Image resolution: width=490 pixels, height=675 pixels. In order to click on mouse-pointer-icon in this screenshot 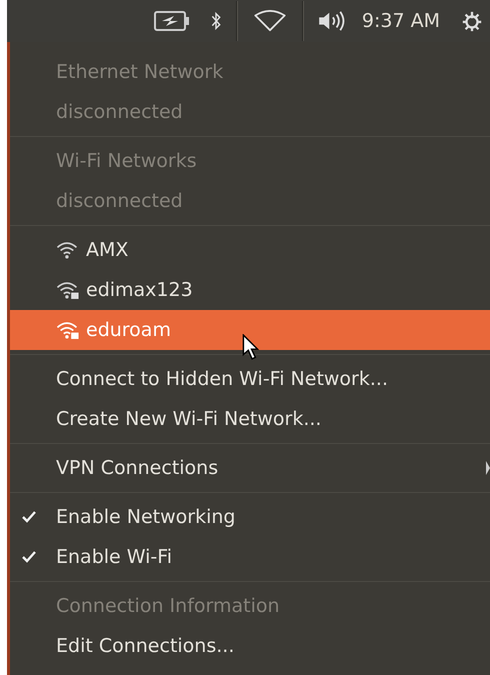, I will do `click(251, 347)`.